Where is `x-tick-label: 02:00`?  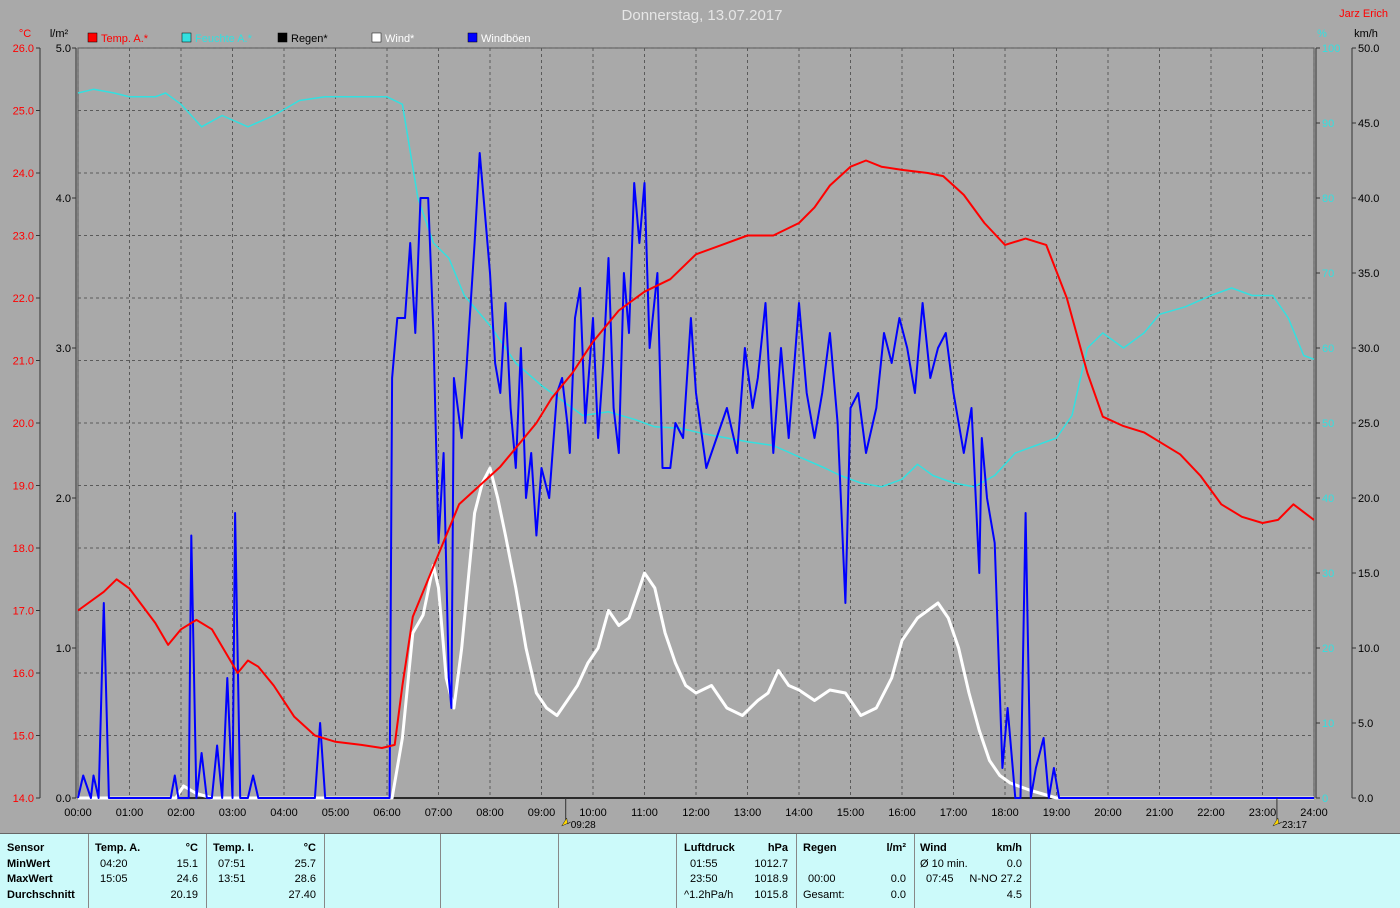
x-tick-label: 02:00 is located at coordinates (181, 813).